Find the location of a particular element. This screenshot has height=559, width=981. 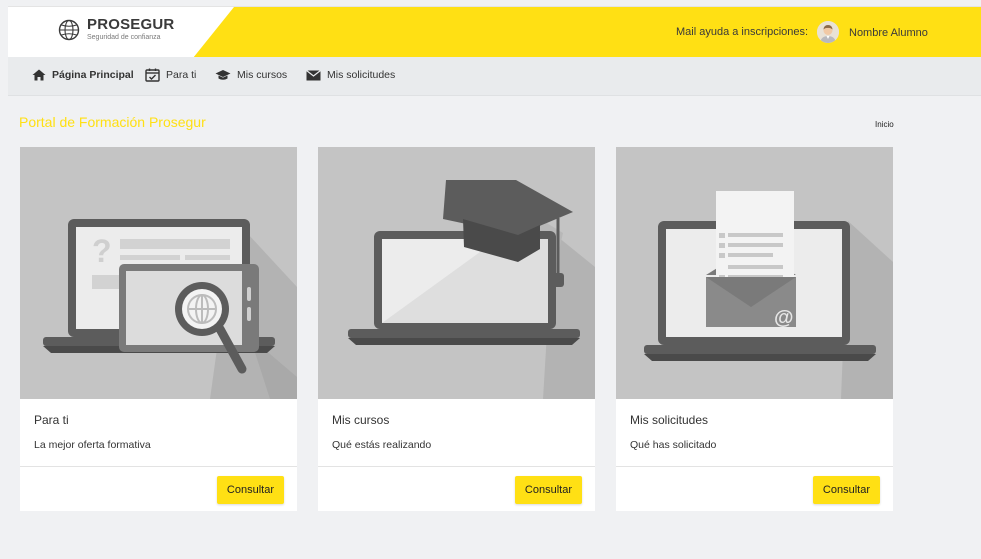

globe-logo-icon is located at coordinates (69, 29).